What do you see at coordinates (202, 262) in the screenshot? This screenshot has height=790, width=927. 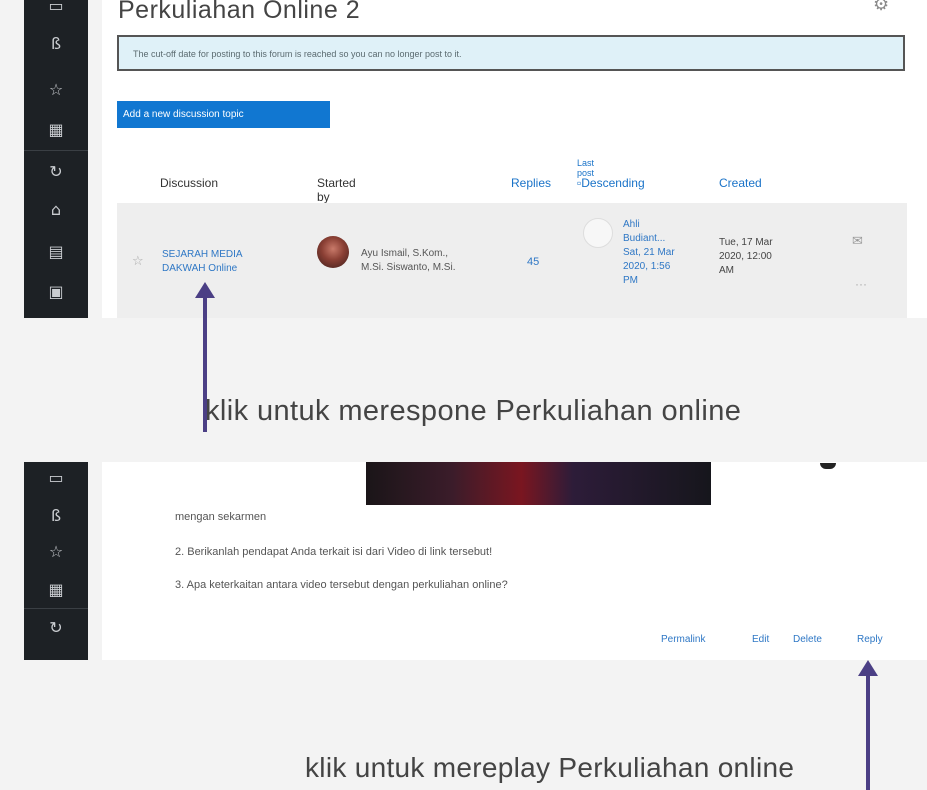 I see `discussion-link: SEJARAH MEDIA DAKWAH Online` at bounding box center [202, 262].